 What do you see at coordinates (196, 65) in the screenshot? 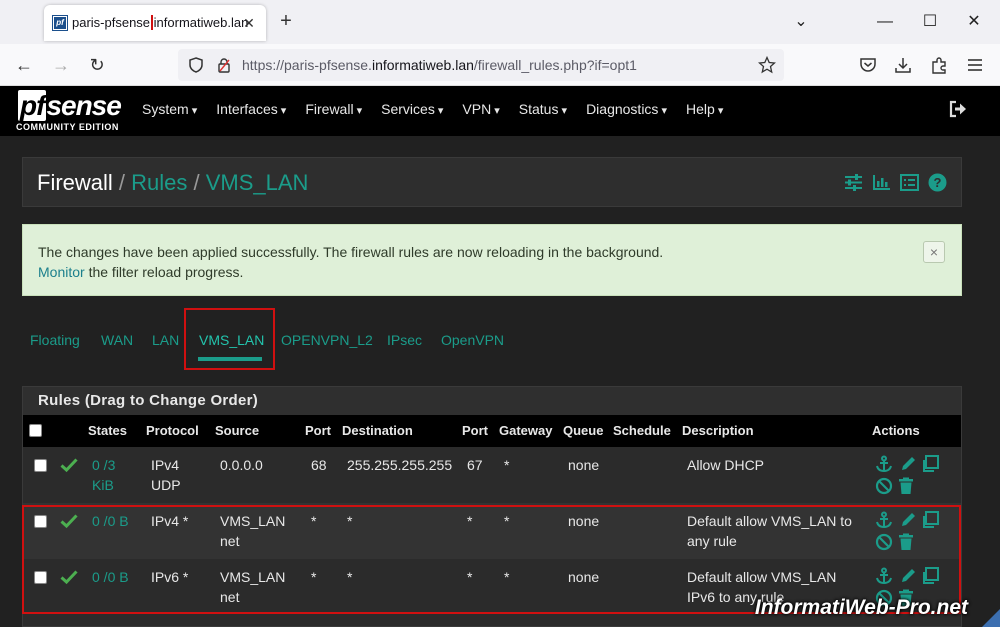
I see `shield-icon` at bounding box center [196, 65].